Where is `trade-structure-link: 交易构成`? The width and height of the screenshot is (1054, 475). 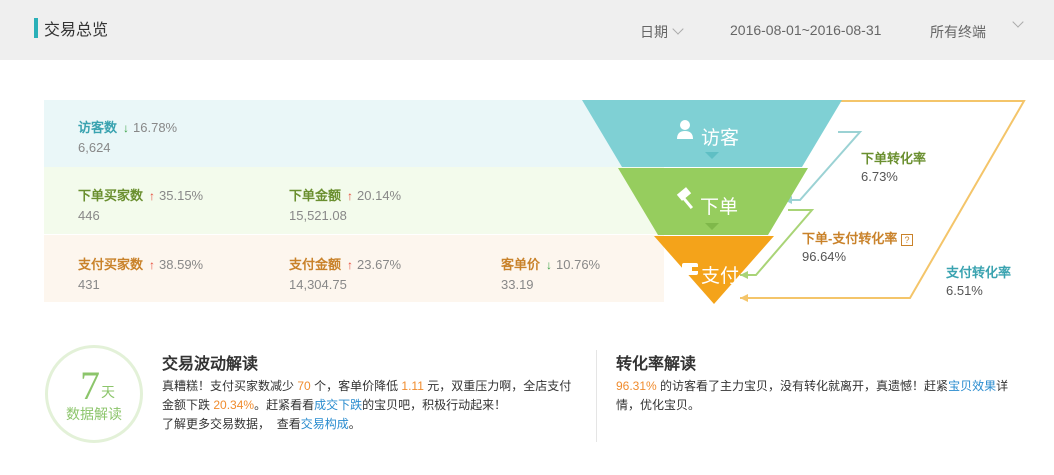 trade-structure-link: 交易构成 is located at coordinates (325, 424).